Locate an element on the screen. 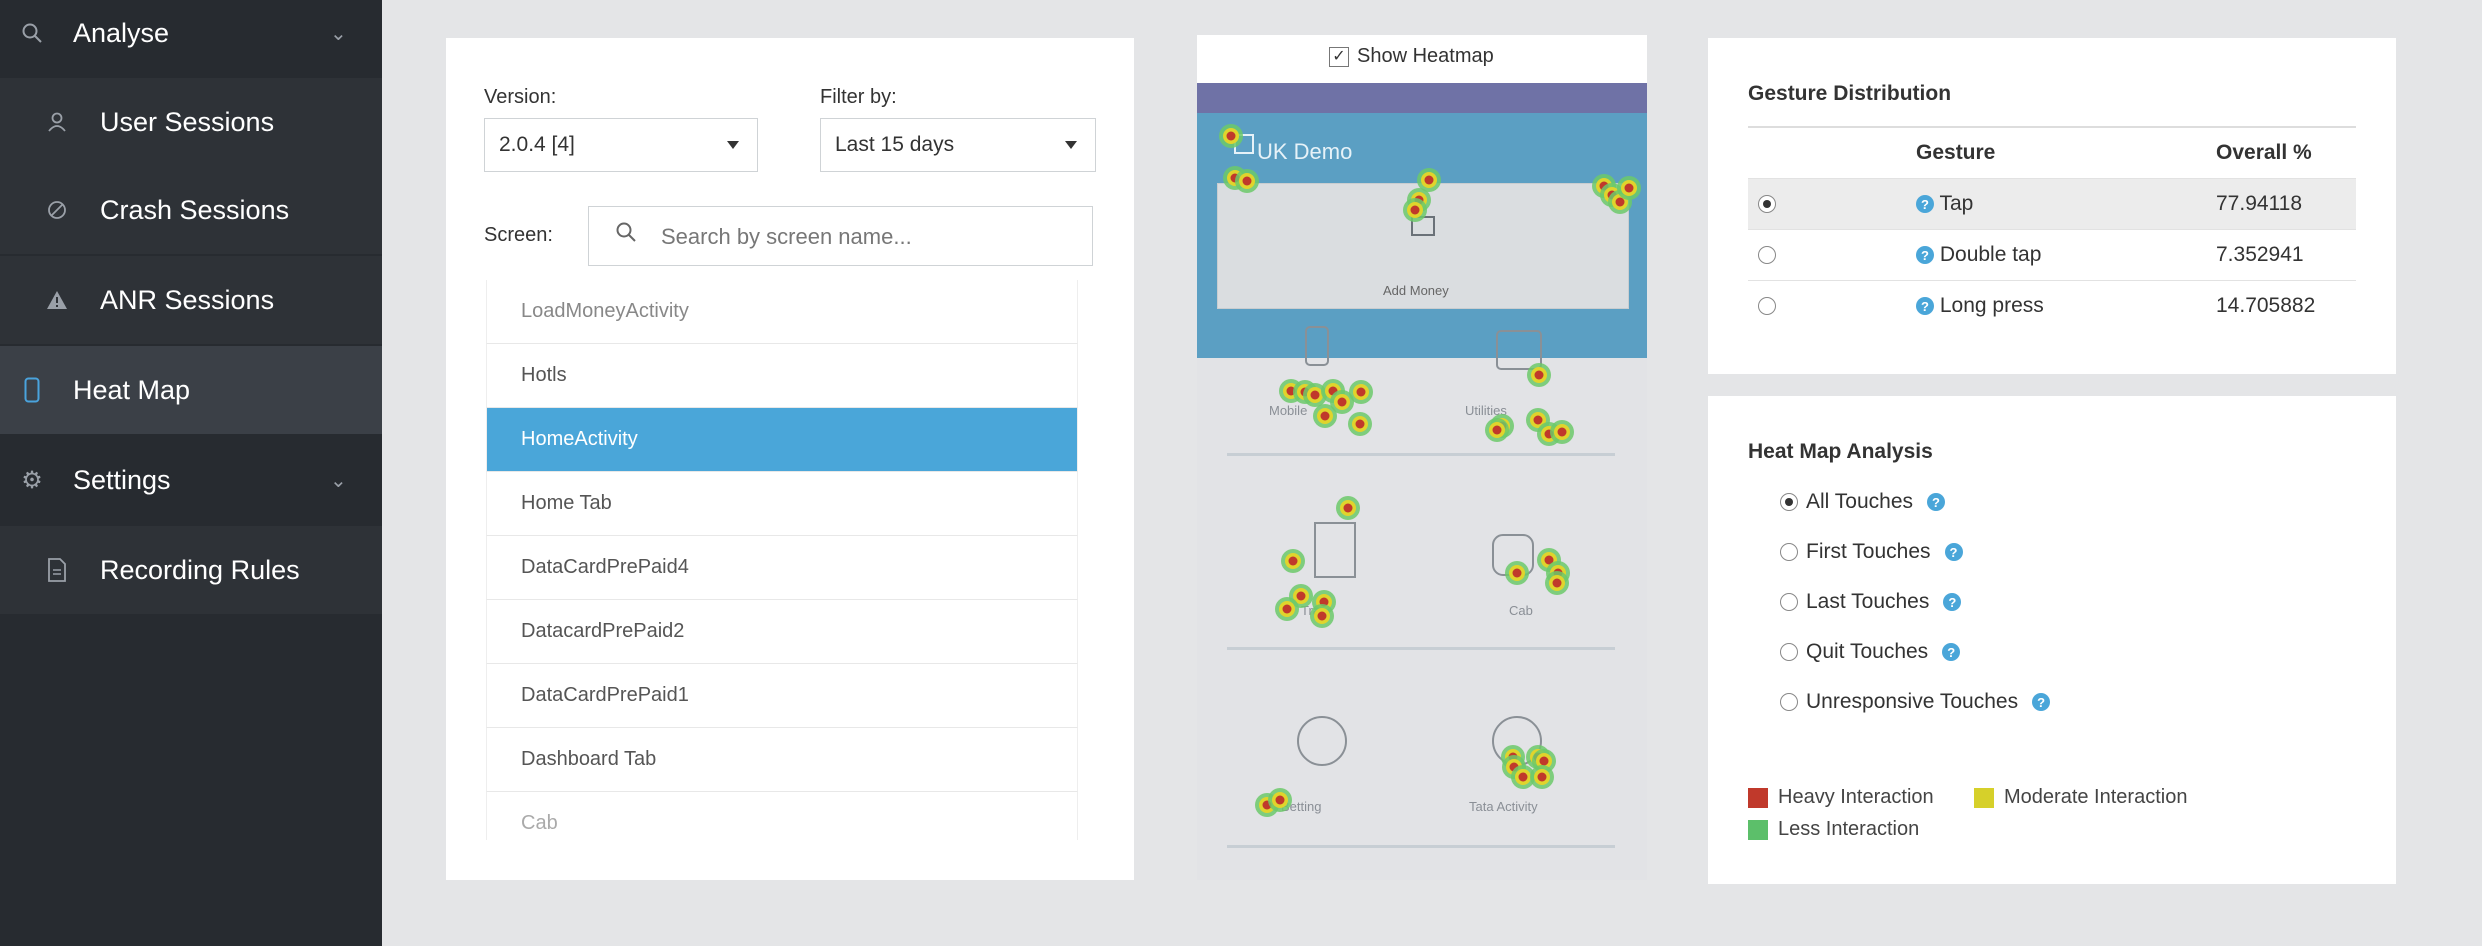 This screenshot has height=946, width=2482. list-item: DatacardPrePaid2 is located at coordinates (782, 632).